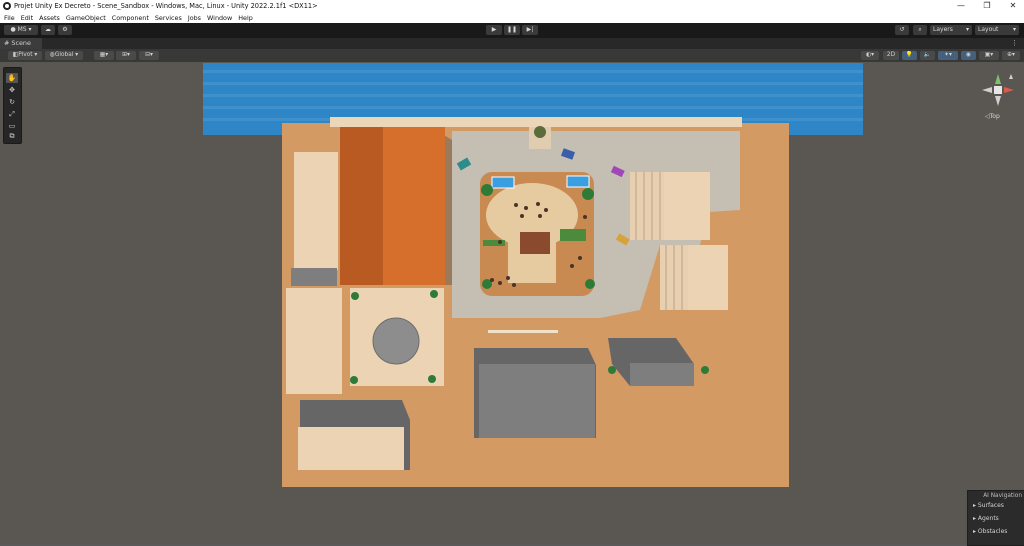 The image size is (1024, 546). I want to click on 2d-toggle: 2D, so click(891, 55).